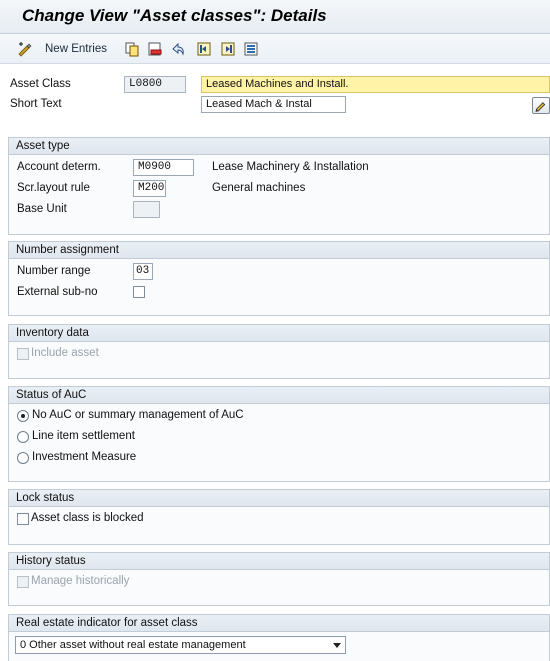 Image resolution: width=550 pixels, height=661 pixels. I want to click on asset-class-label: Asset Class, so click(40, 84).